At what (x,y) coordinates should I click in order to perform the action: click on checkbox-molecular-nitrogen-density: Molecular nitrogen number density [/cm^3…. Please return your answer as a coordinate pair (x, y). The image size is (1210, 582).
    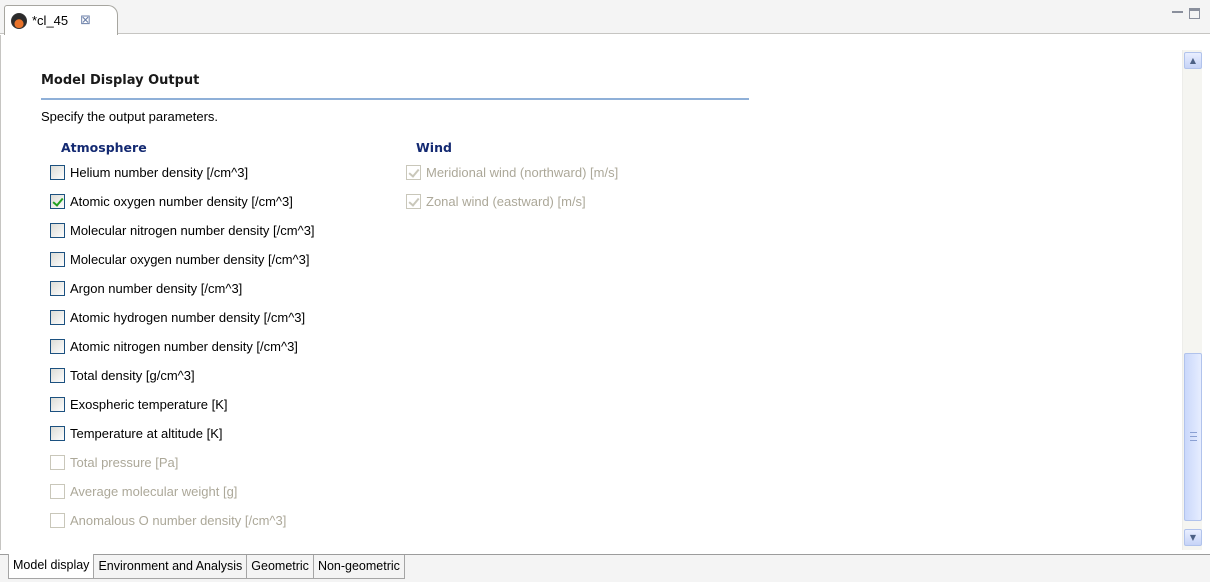
    Looking at the image, I should click on (182, 230).